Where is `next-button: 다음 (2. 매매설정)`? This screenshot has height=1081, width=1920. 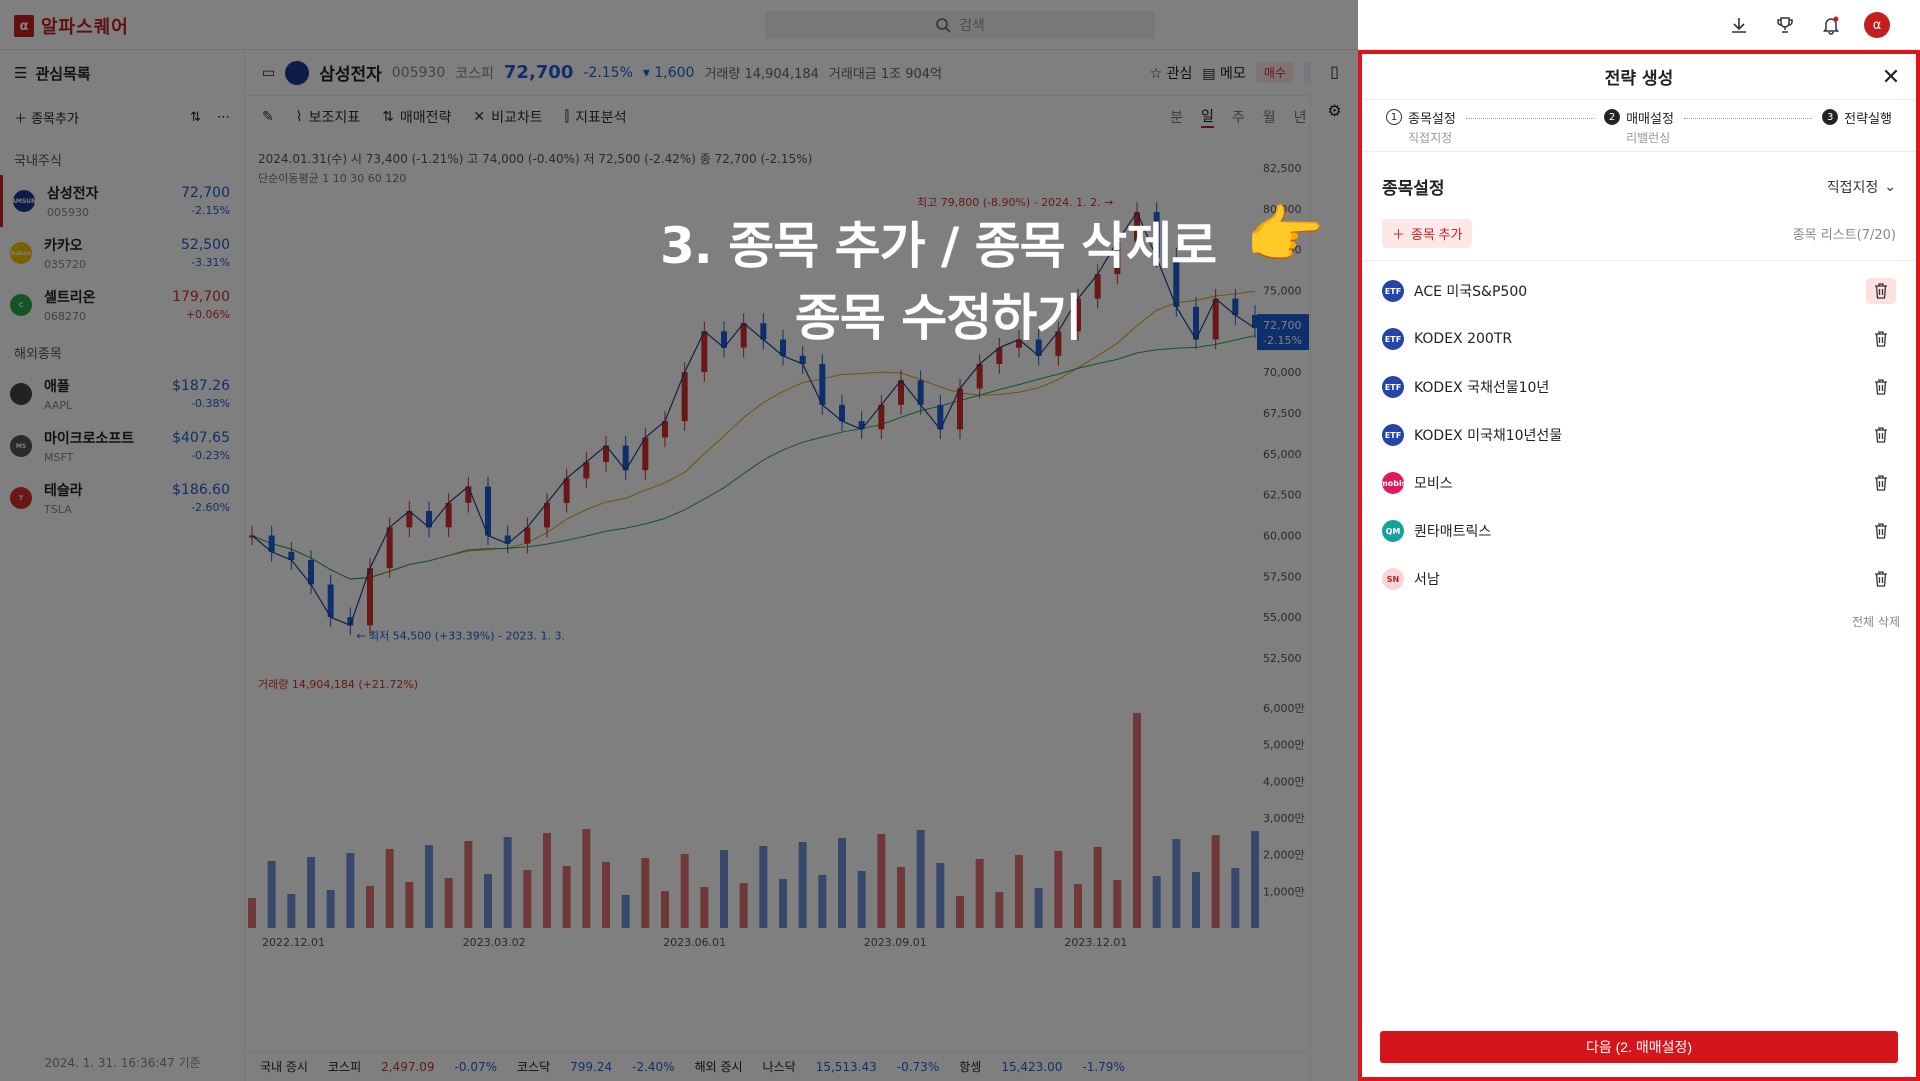 next-button: 다음 (2. 매매설정) is located at coordinates (1639, 1047).